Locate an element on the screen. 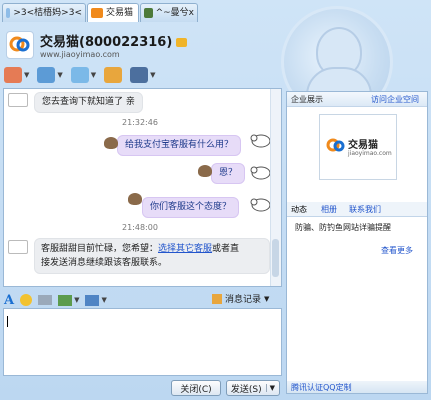  timestamp: 21:32:46 is located at coordinates (140, 122).